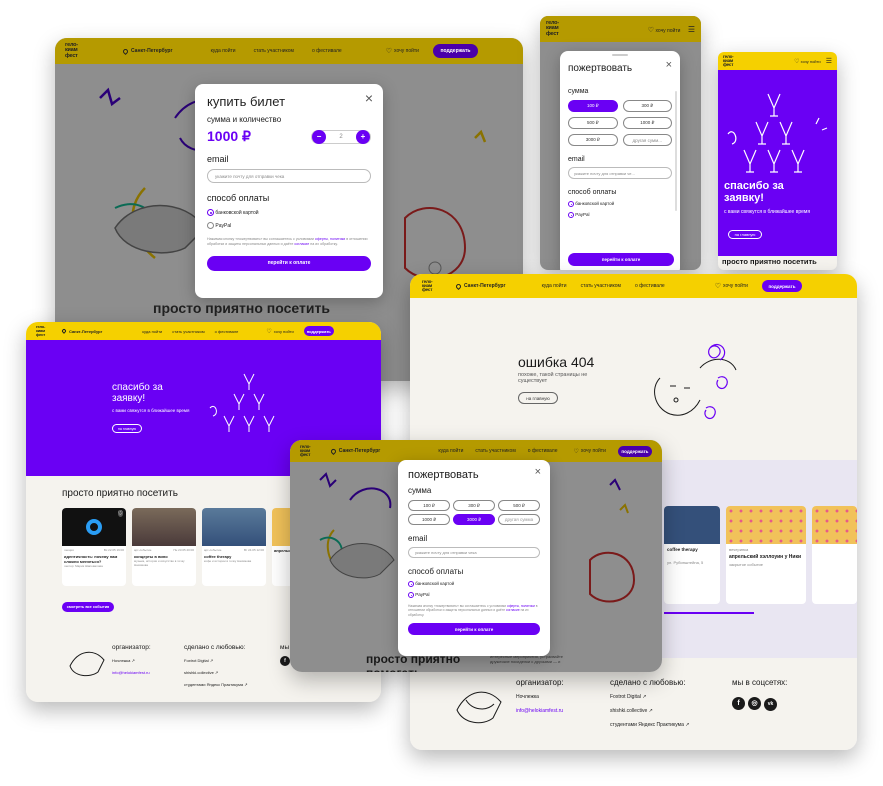 This screenshot has height=786, width=883. What do you see at coordinates (519, 519) in the screenshot?
I see `amount-other: другая сумма` at bounding box center [519, 519].